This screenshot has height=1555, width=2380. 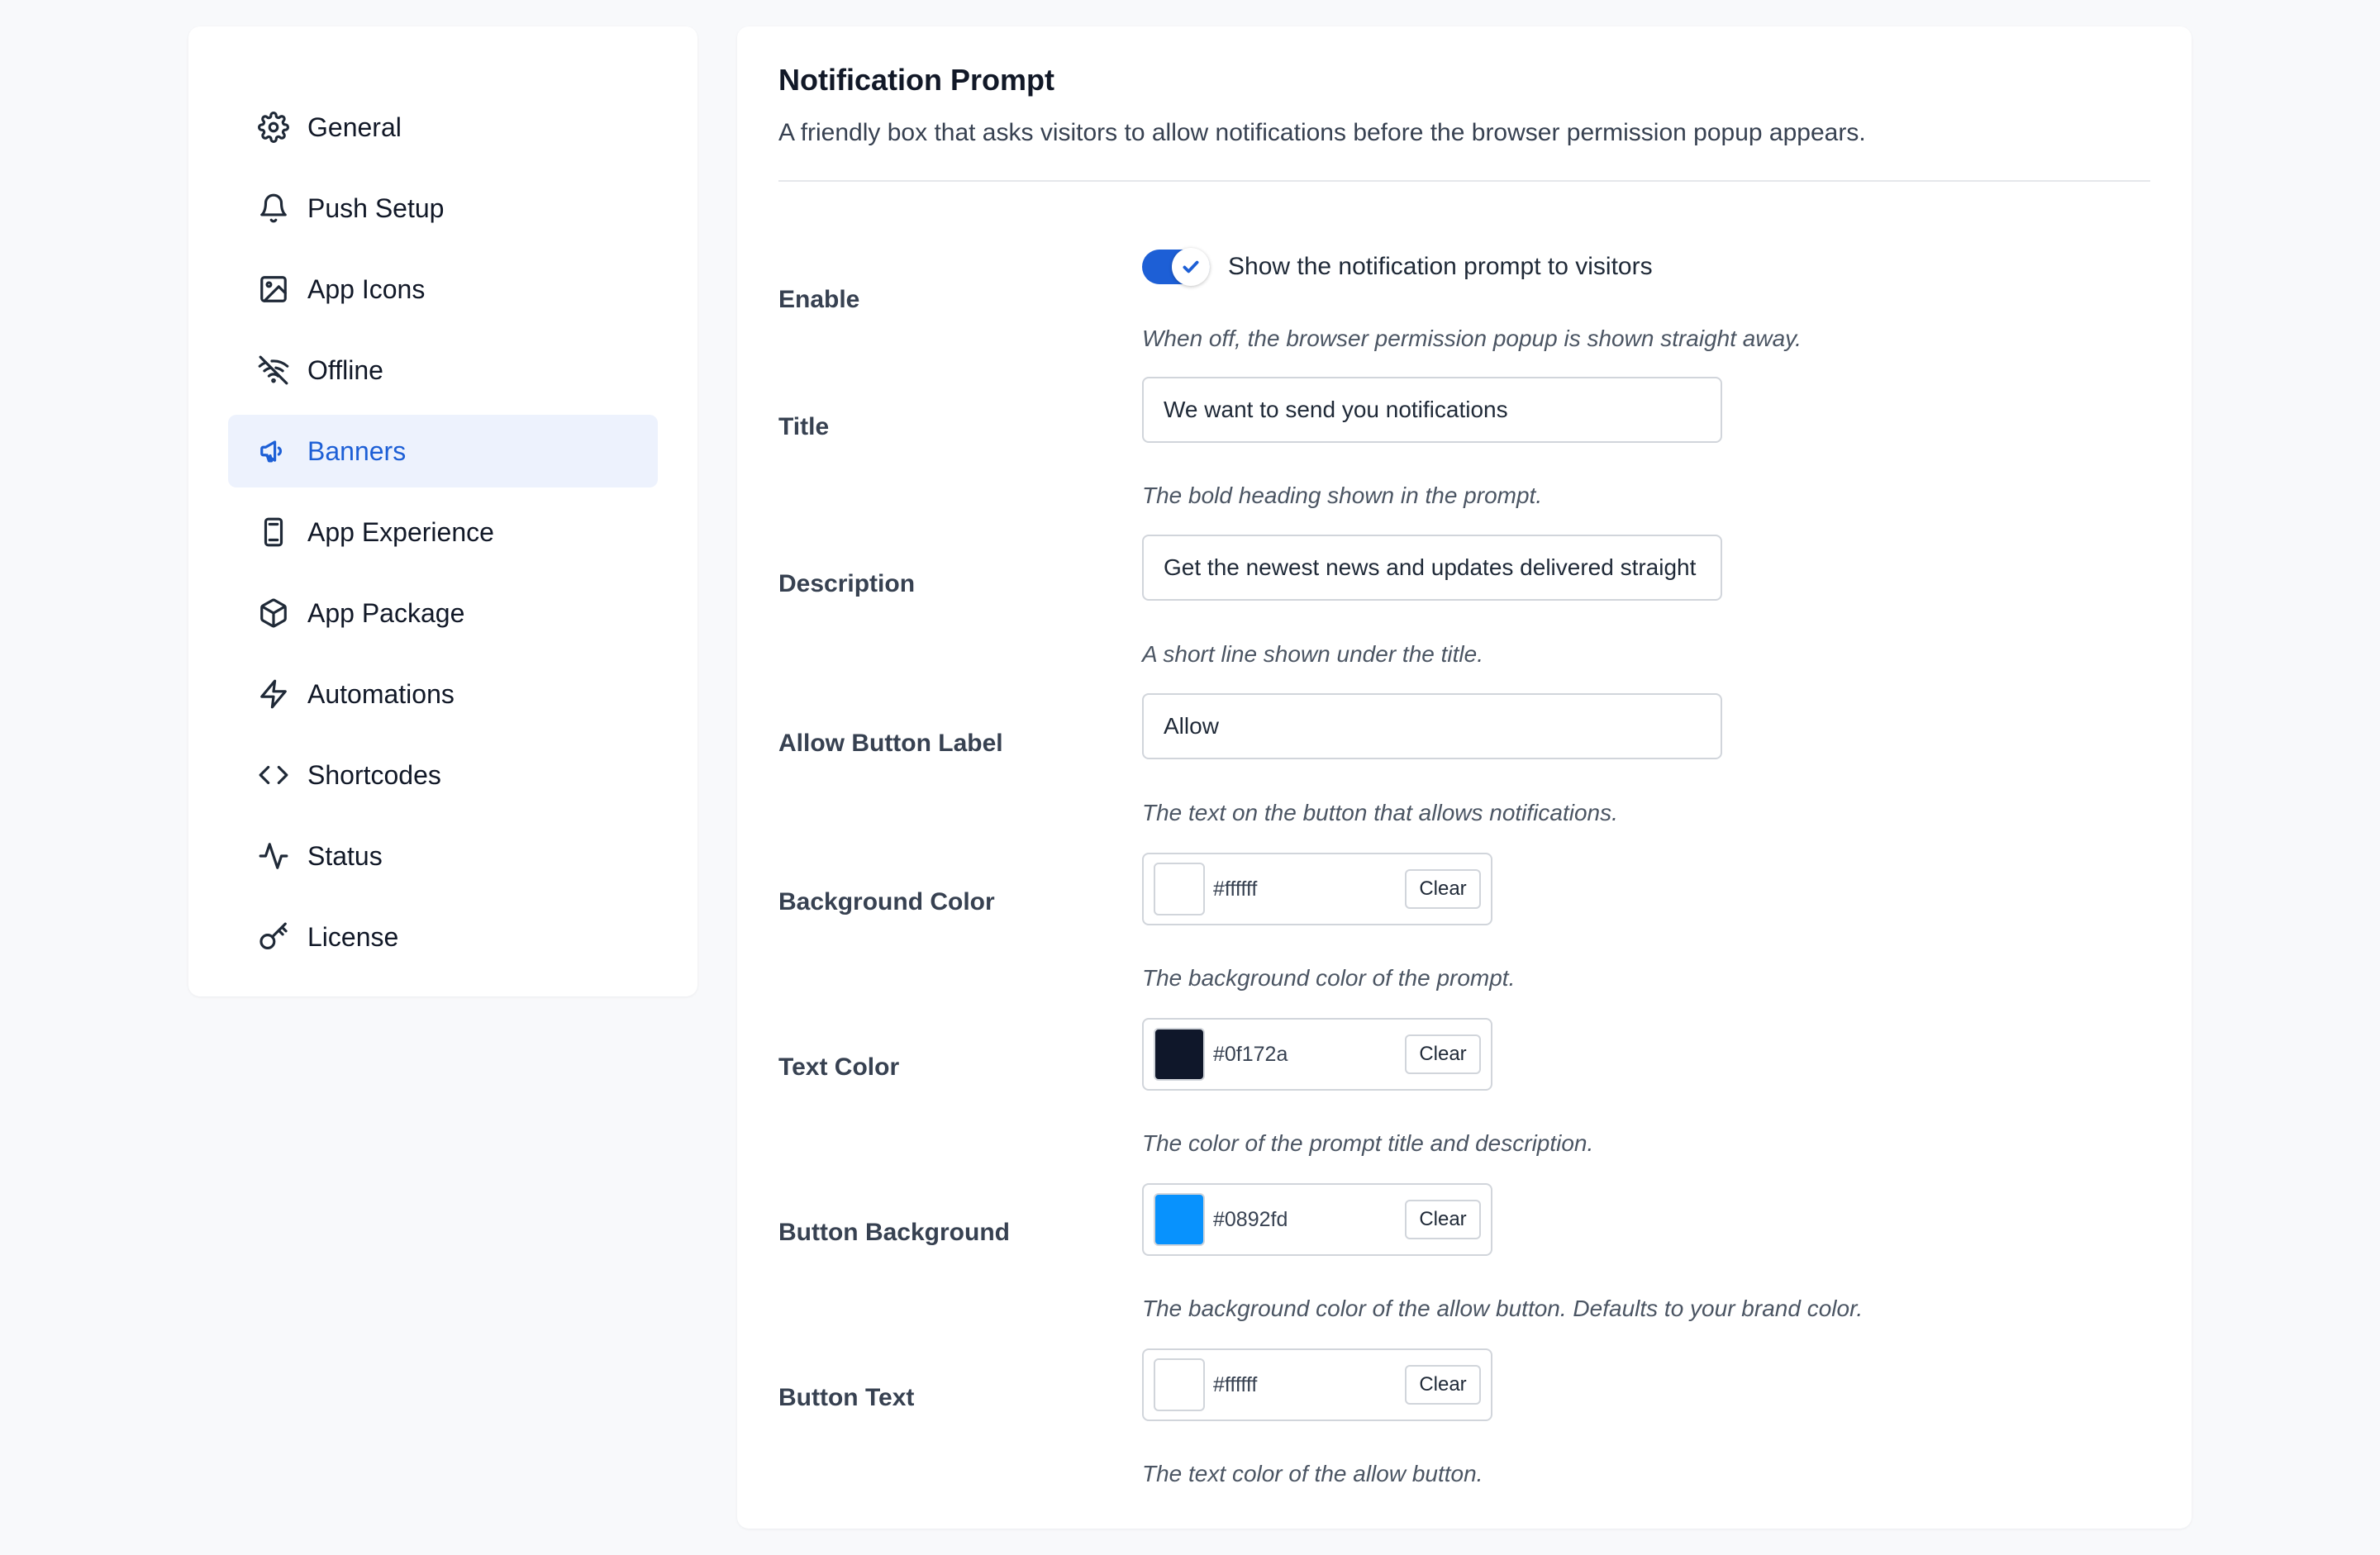 I want to click on text-color-picker: Clear, so click(x=1317, y=1054).